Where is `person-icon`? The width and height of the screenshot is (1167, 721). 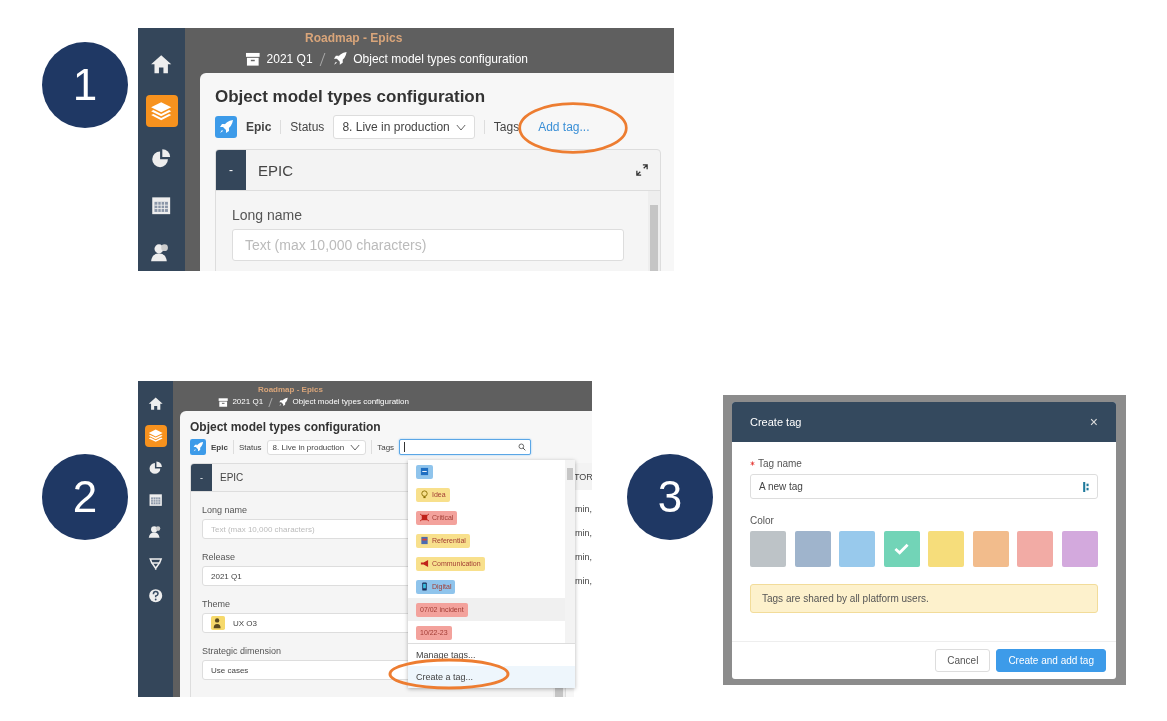
person-icon is located at coordinates (218, 623).